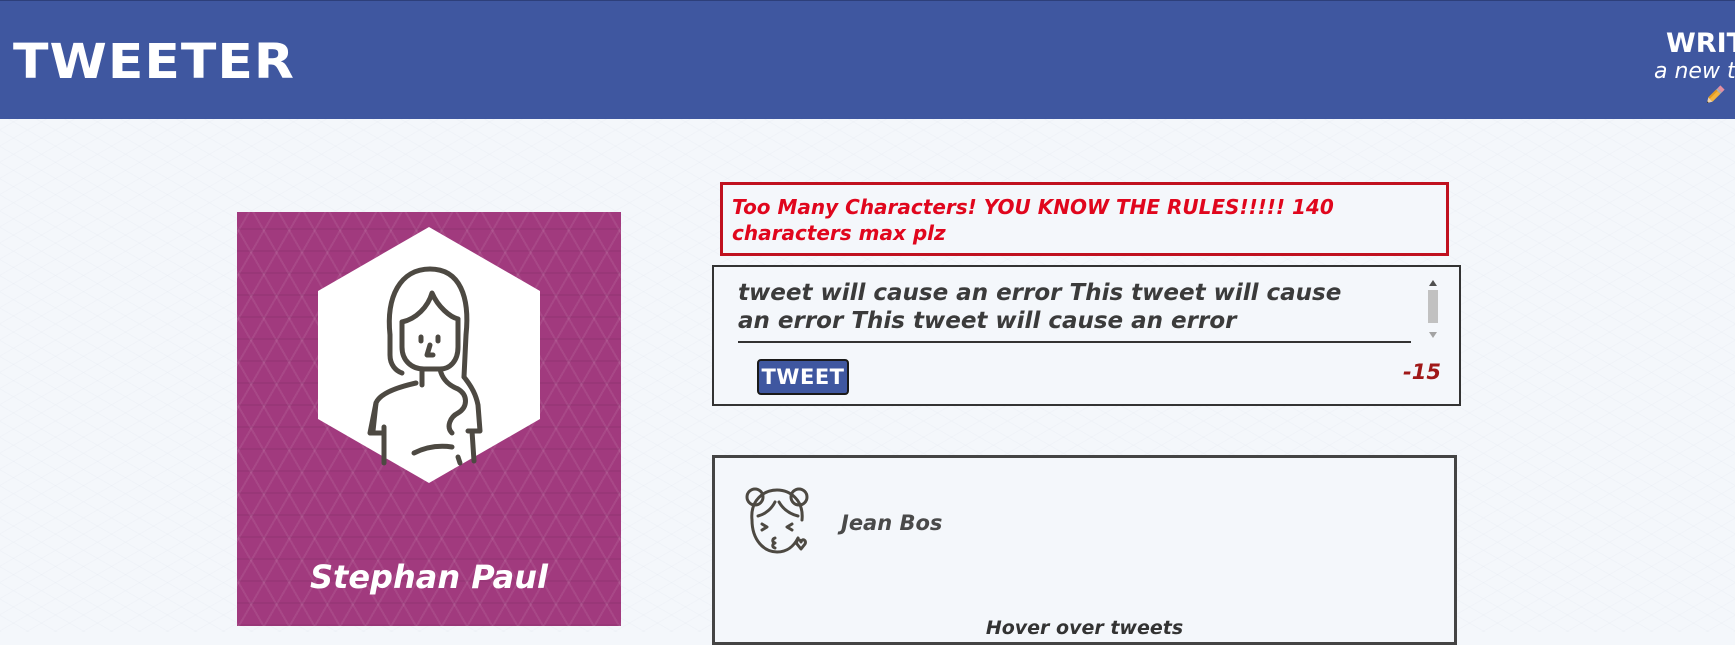 The height and width of the screenshot is (645, 1735). Describe the element at coordinates (1694, 72) in the screenshot. I see `compose-toggle-subtitle: a new tw` at that location.